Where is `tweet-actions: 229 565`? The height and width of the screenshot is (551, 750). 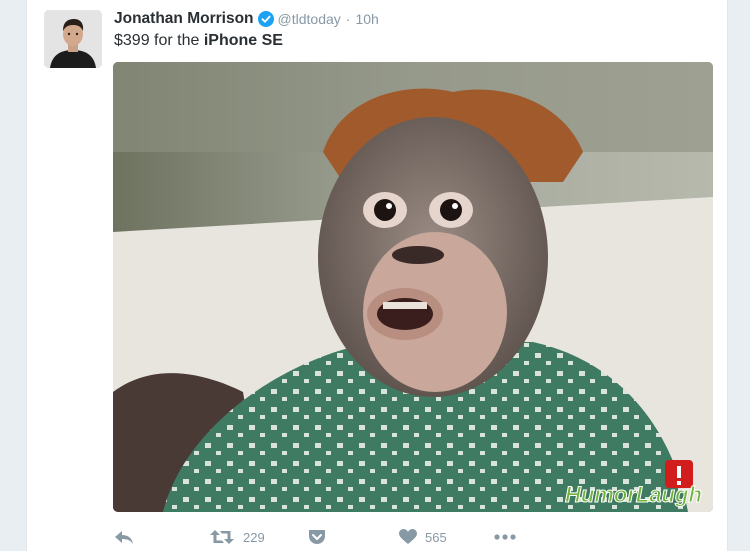
tweet-actions: 229 565 is located at coordinates (323, 537).